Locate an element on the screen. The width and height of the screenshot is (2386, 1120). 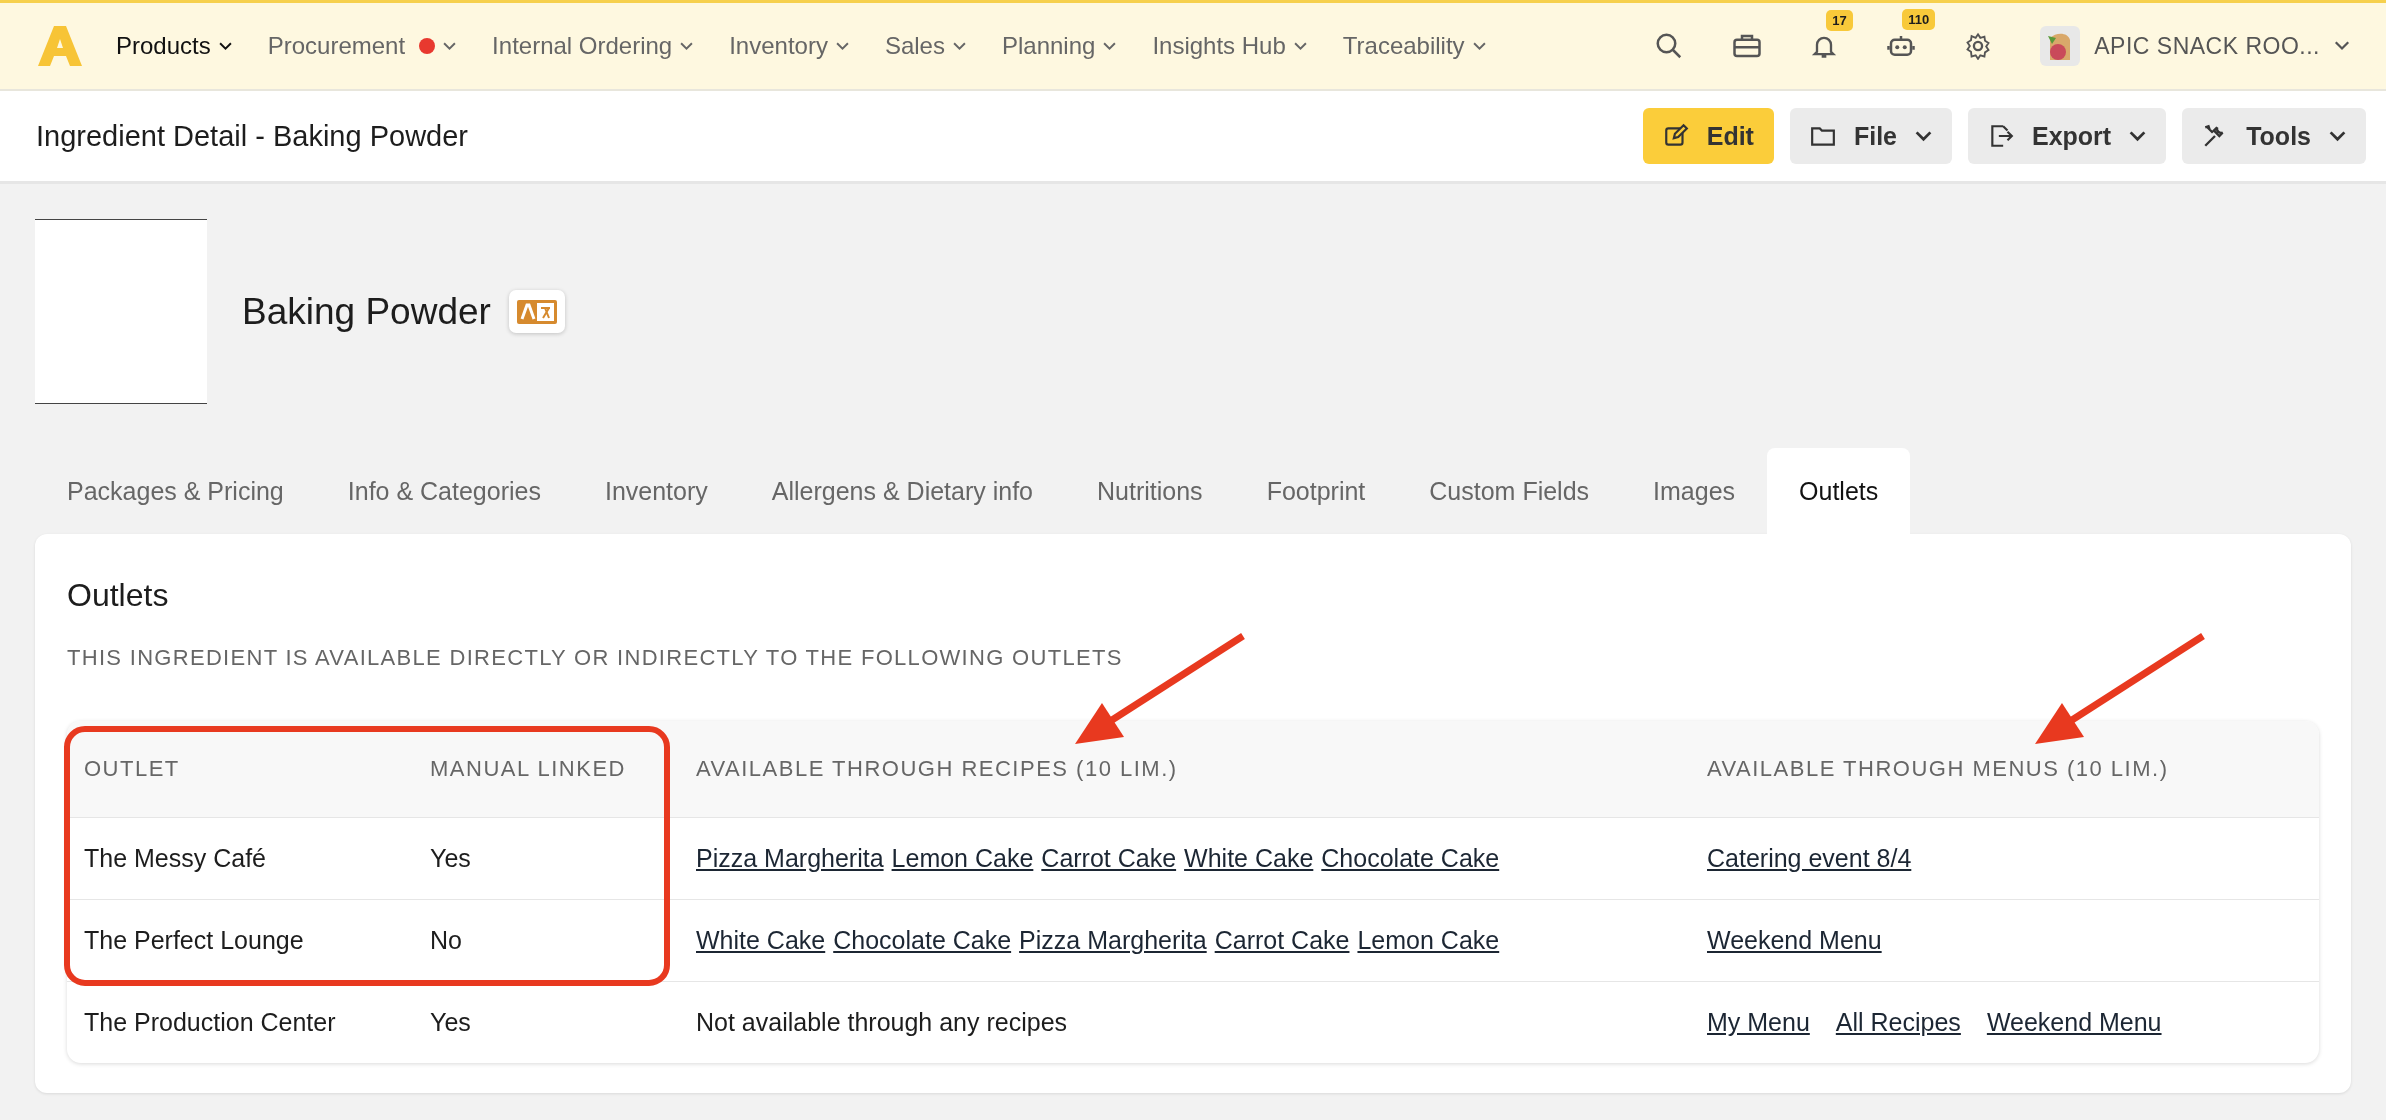
tab: Inventory is located at coordinates (656, 491).